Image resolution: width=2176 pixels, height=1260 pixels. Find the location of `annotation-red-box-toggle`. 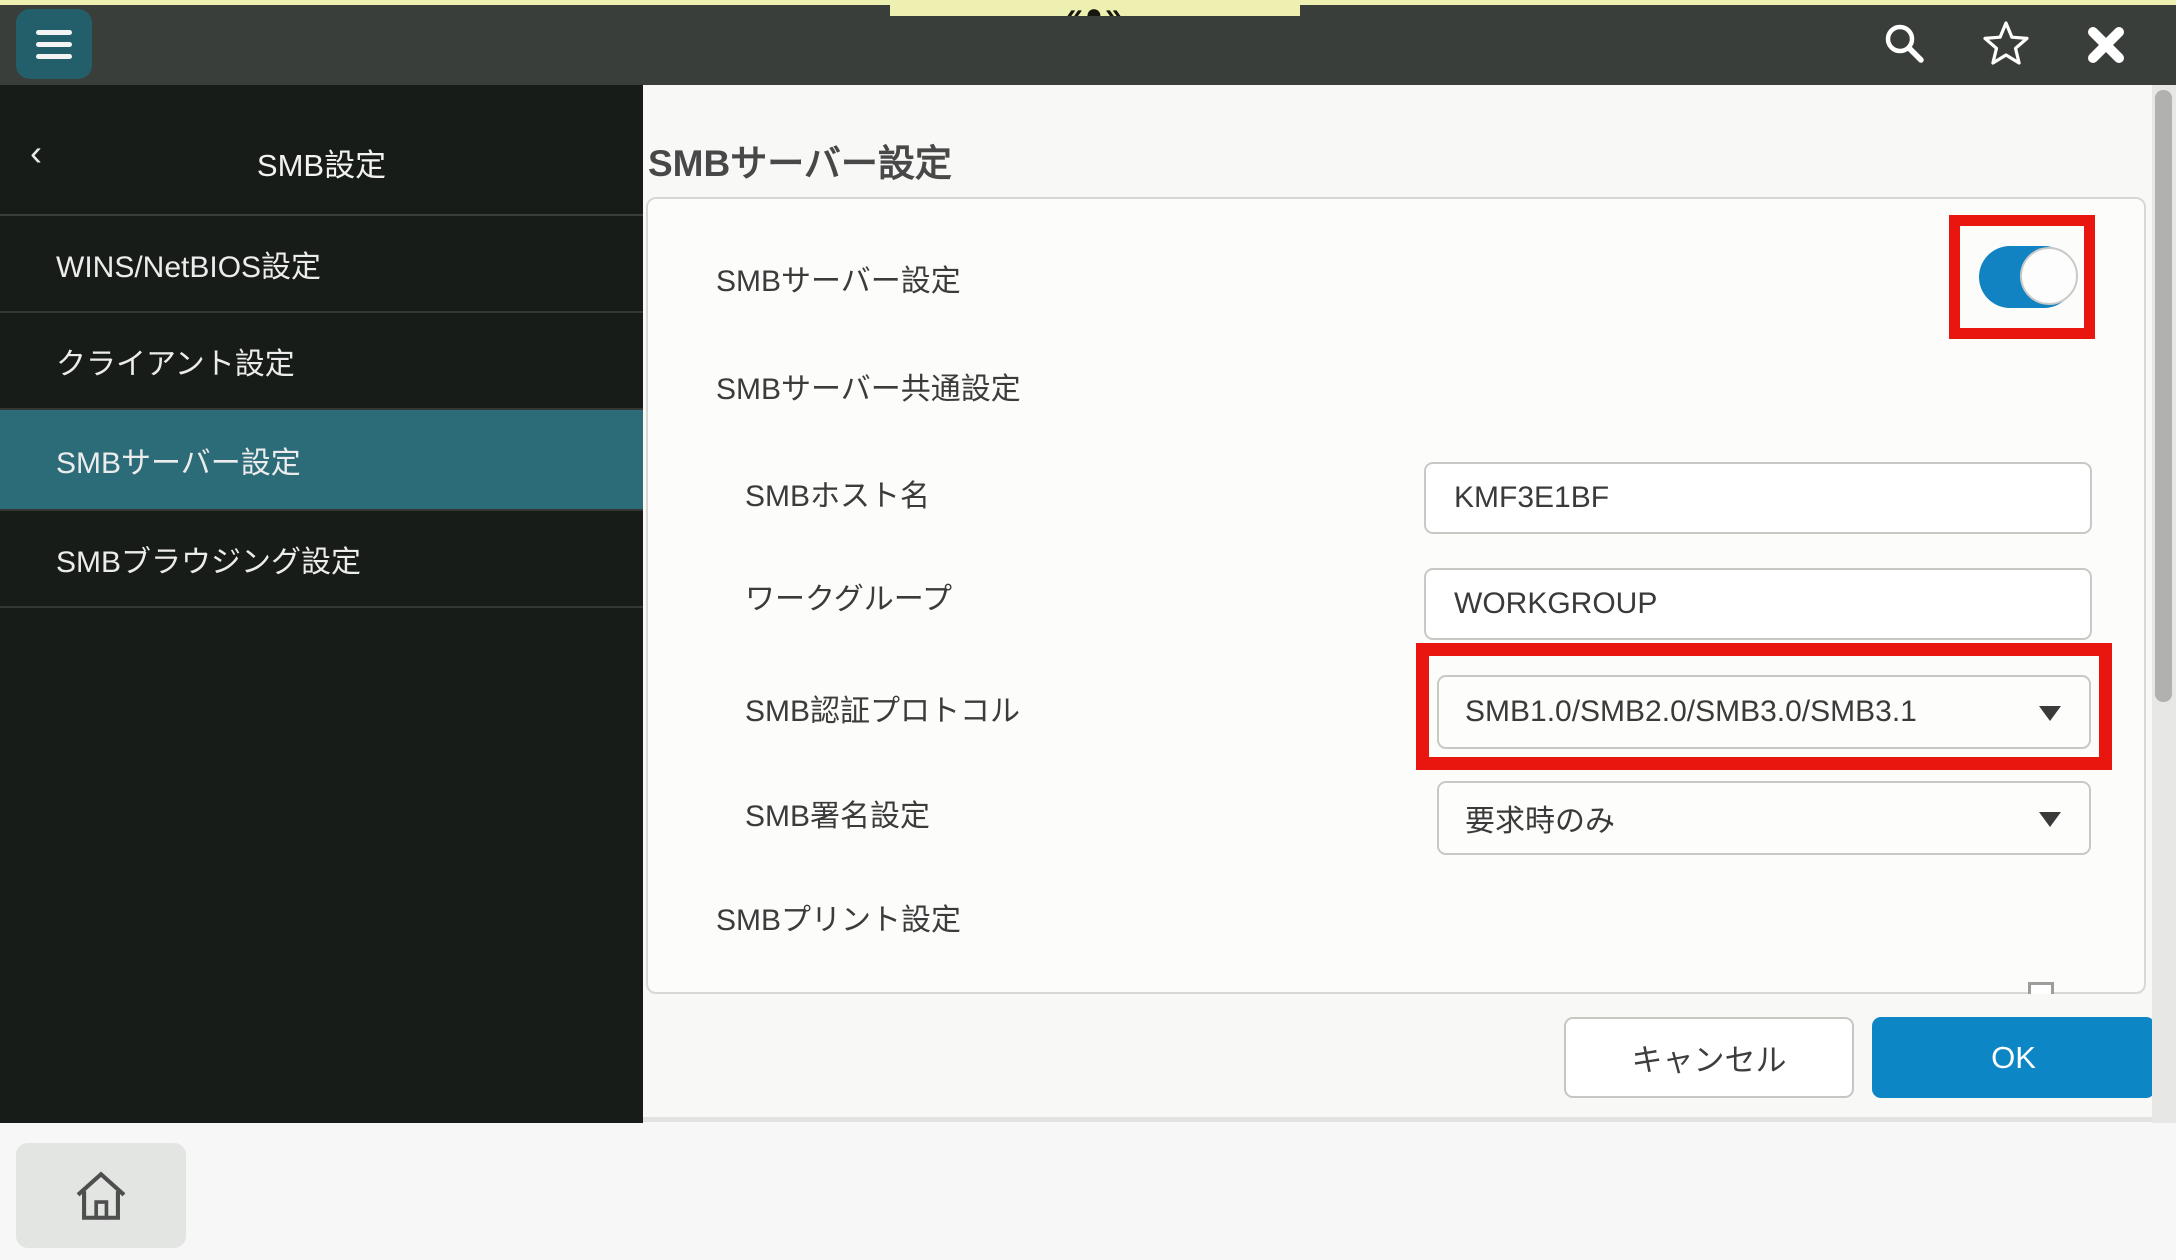

annotation-red-box-toggle is located at coordinates (2022, 277).